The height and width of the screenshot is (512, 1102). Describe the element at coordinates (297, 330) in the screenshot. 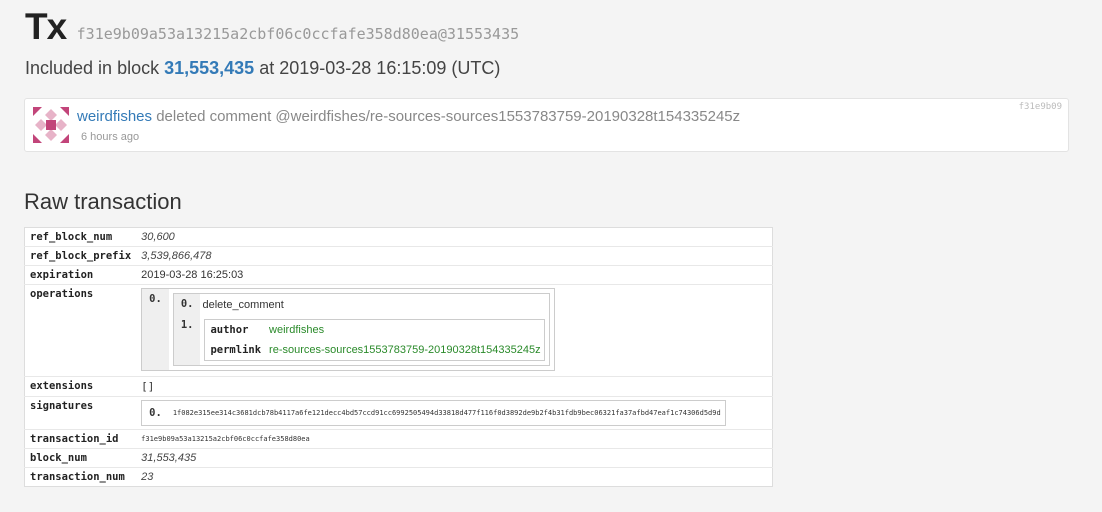

I see `author-value: weirdfishes` at that location.